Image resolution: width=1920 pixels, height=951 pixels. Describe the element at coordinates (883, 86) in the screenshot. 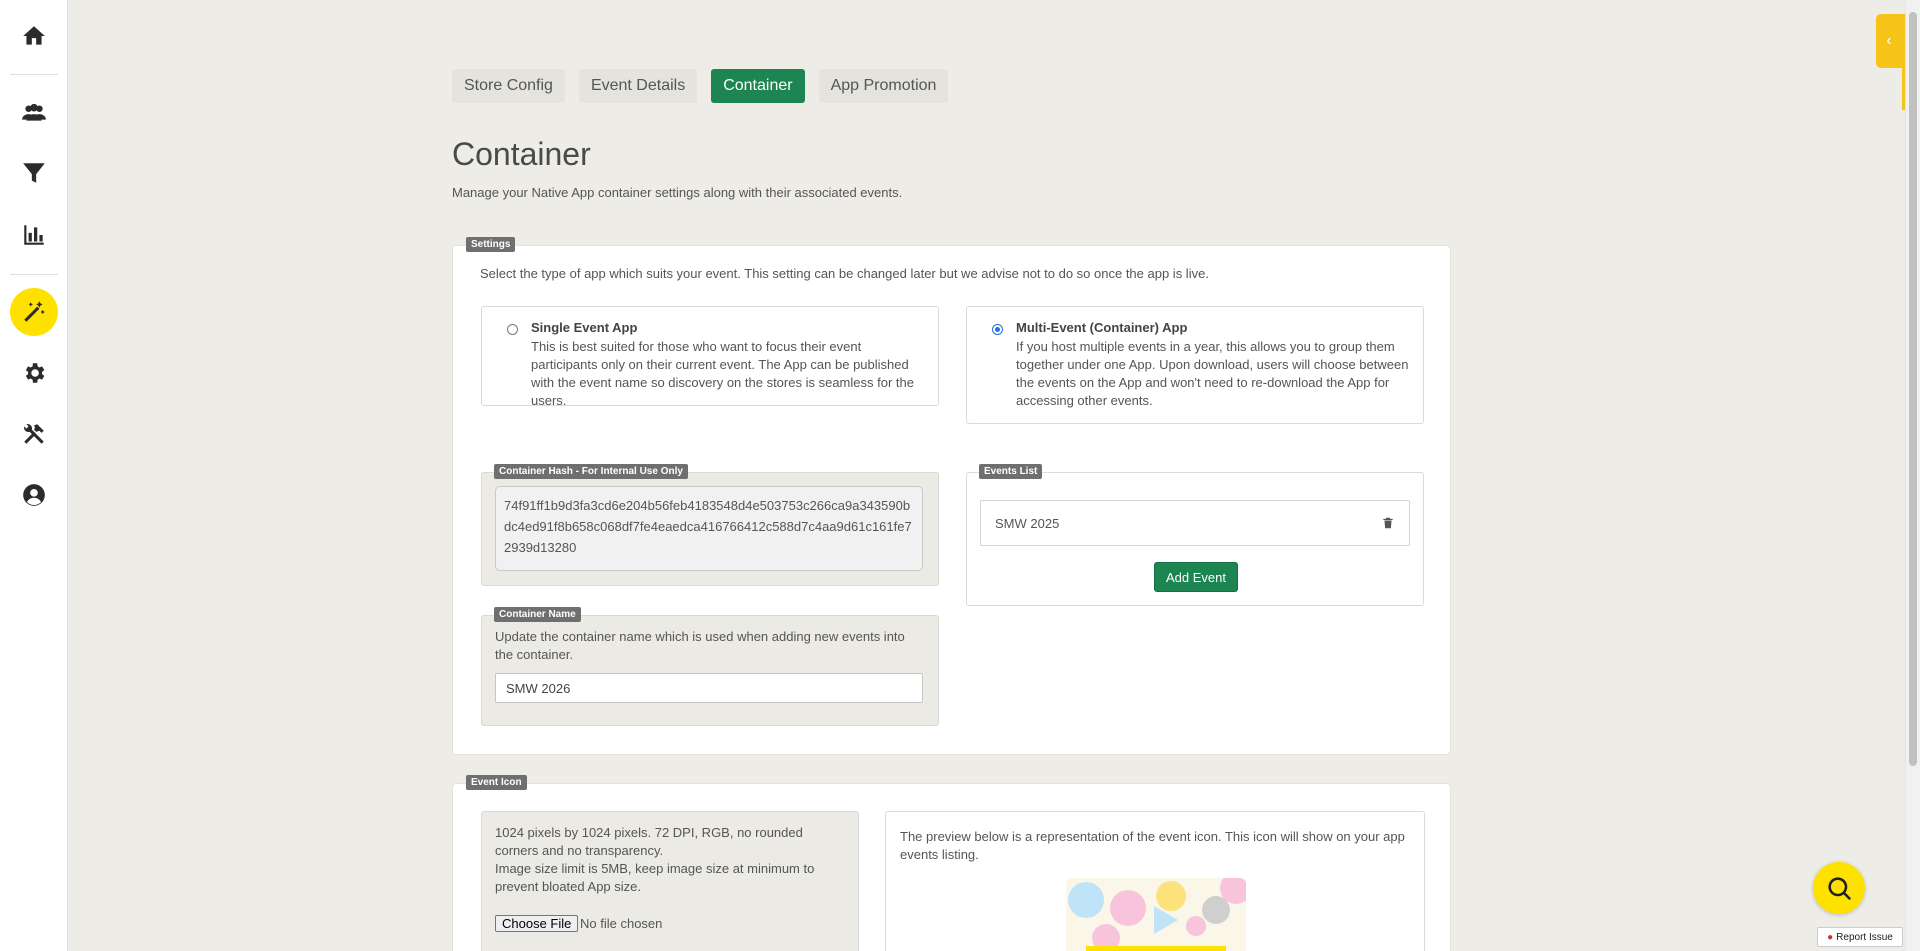

I see `tab-app-promotion: App Promotion` at that location.